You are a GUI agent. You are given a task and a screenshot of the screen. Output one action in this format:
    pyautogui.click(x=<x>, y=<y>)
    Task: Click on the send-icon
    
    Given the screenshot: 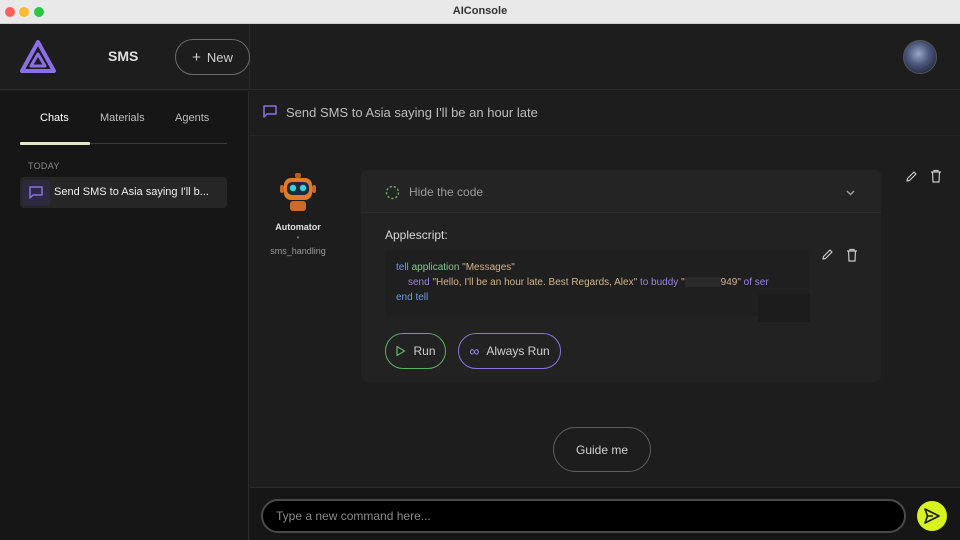 What is the action you would take?
    pyautogui.click(x=932, y=516)
    